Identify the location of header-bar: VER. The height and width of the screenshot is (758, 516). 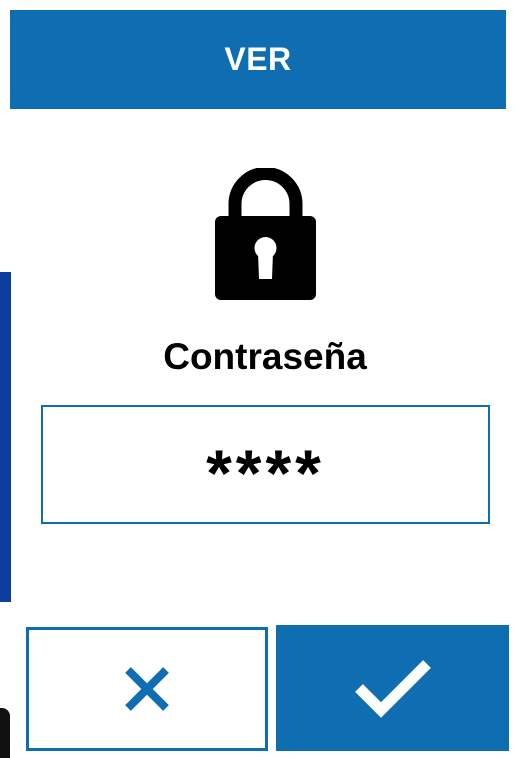
(258, 59).